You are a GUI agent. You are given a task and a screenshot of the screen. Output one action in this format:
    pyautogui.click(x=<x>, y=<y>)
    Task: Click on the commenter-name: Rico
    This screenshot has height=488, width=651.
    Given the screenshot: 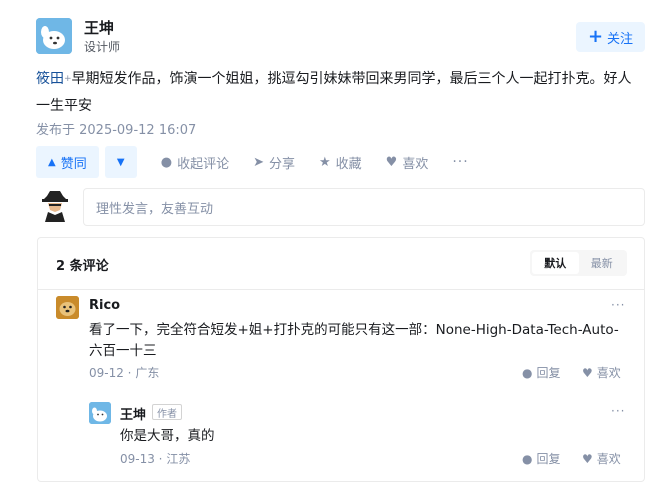 What is the action you would take?
    pyautogui.click(x=104, y=305)
    